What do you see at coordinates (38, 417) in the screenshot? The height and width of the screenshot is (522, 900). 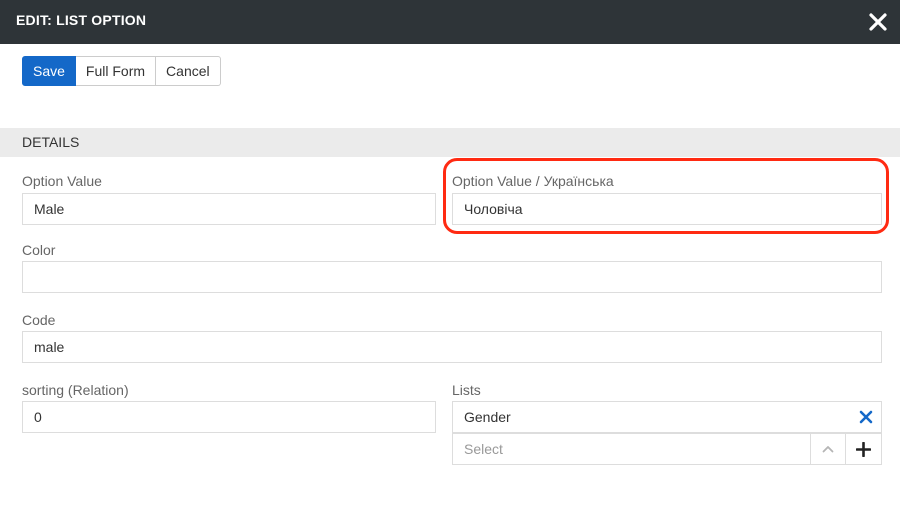 I see `sorting-text: 0` at bounding box center [38, 417].